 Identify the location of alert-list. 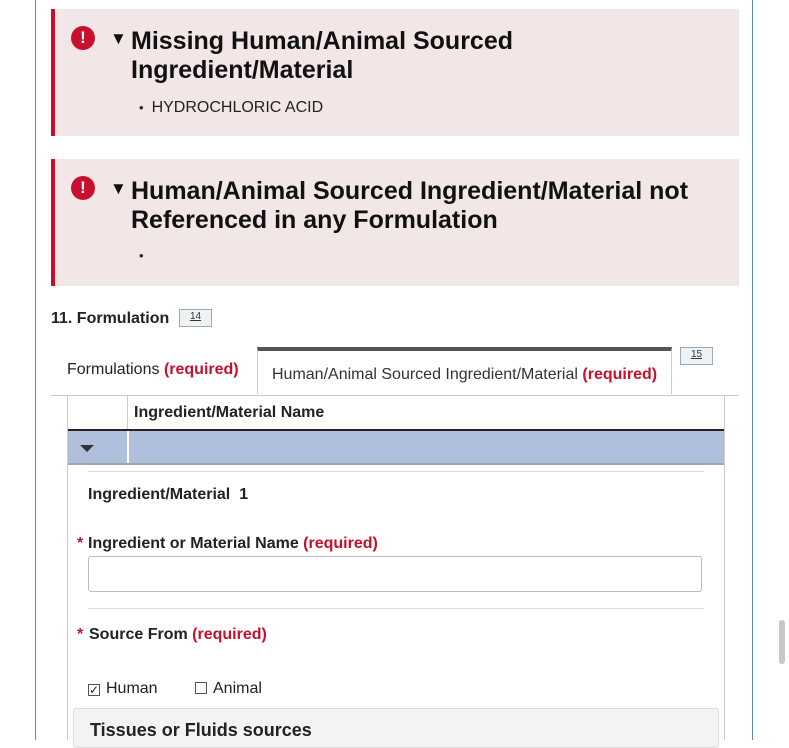
(145, 256).